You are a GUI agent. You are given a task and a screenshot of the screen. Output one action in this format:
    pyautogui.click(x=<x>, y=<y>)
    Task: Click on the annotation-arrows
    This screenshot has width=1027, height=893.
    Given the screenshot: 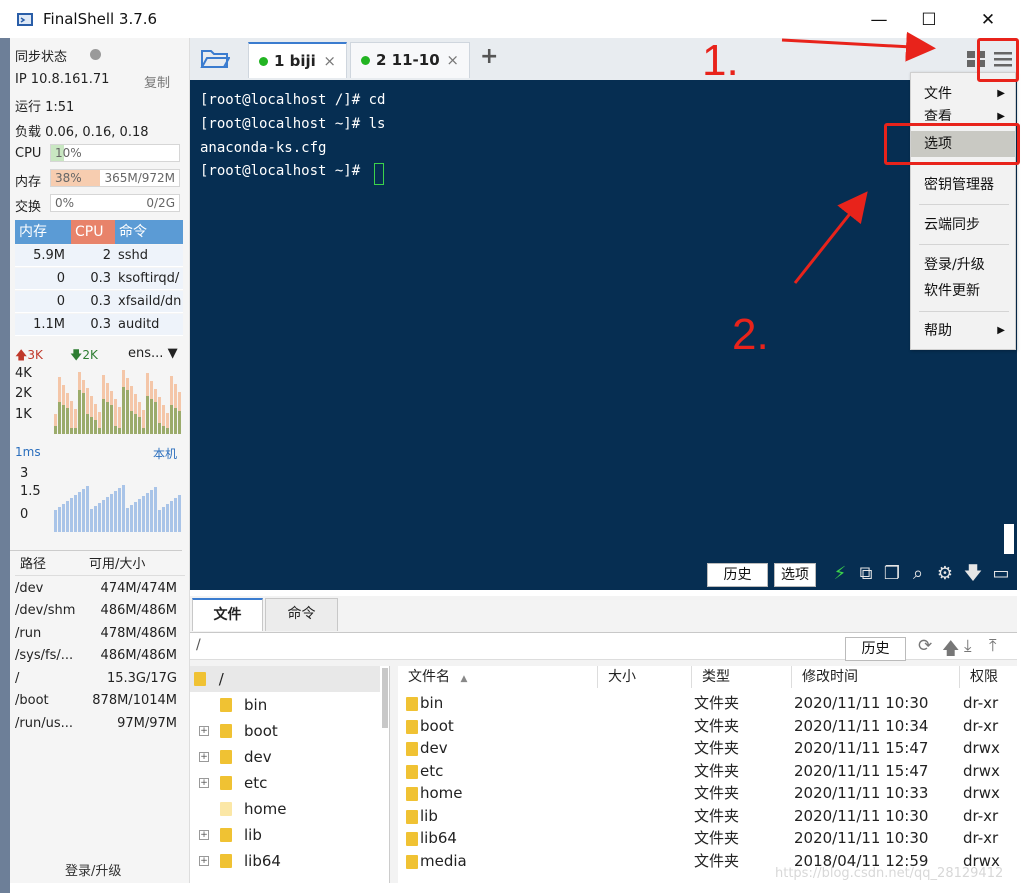 What is the action you would take?
    pyautogui.click(x=858, y=157)
    